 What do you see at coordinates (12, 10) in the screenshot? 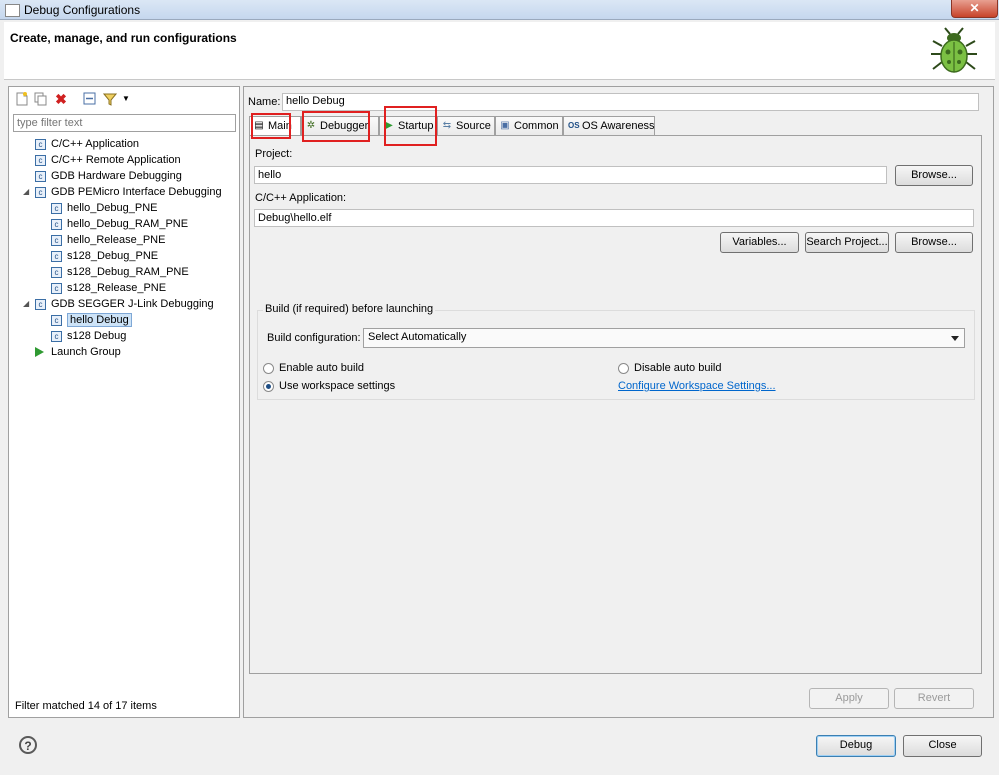
I see `app-icon` at bounding box center [12, 10].